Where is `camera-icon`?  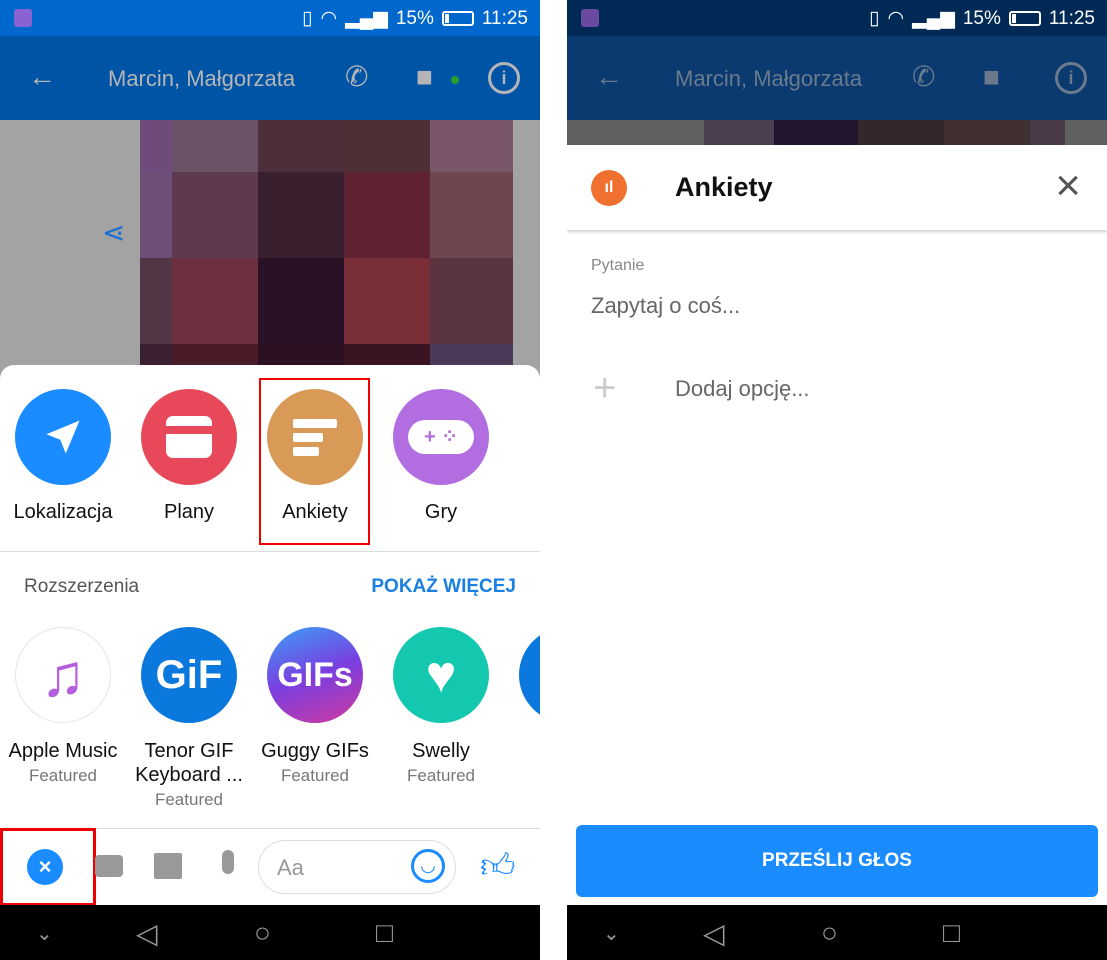 camera-icon is located at coordinates (109, 866).